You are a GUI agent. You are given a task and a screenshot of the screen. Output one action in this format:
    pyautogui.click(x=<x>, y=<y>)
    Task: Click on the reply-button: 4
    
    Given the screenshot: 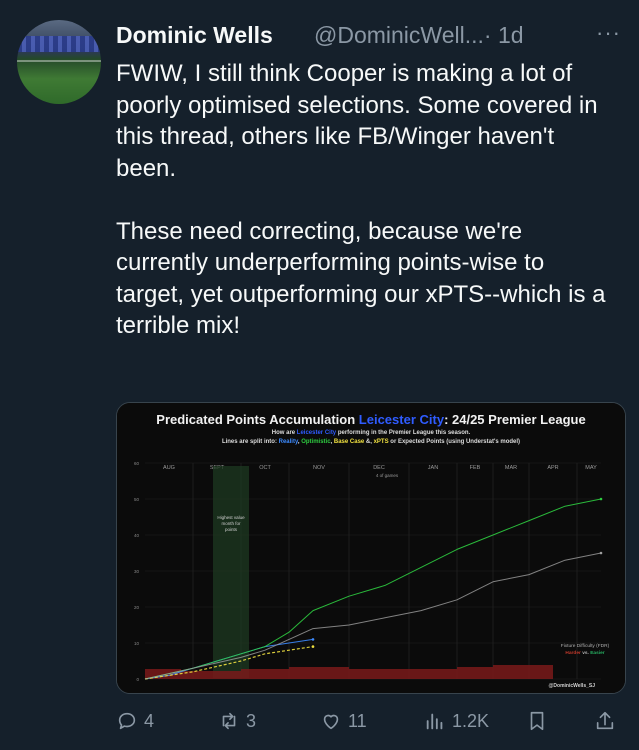 What is the action you would take?
    pyautogui.click(x=135, y=721)
    